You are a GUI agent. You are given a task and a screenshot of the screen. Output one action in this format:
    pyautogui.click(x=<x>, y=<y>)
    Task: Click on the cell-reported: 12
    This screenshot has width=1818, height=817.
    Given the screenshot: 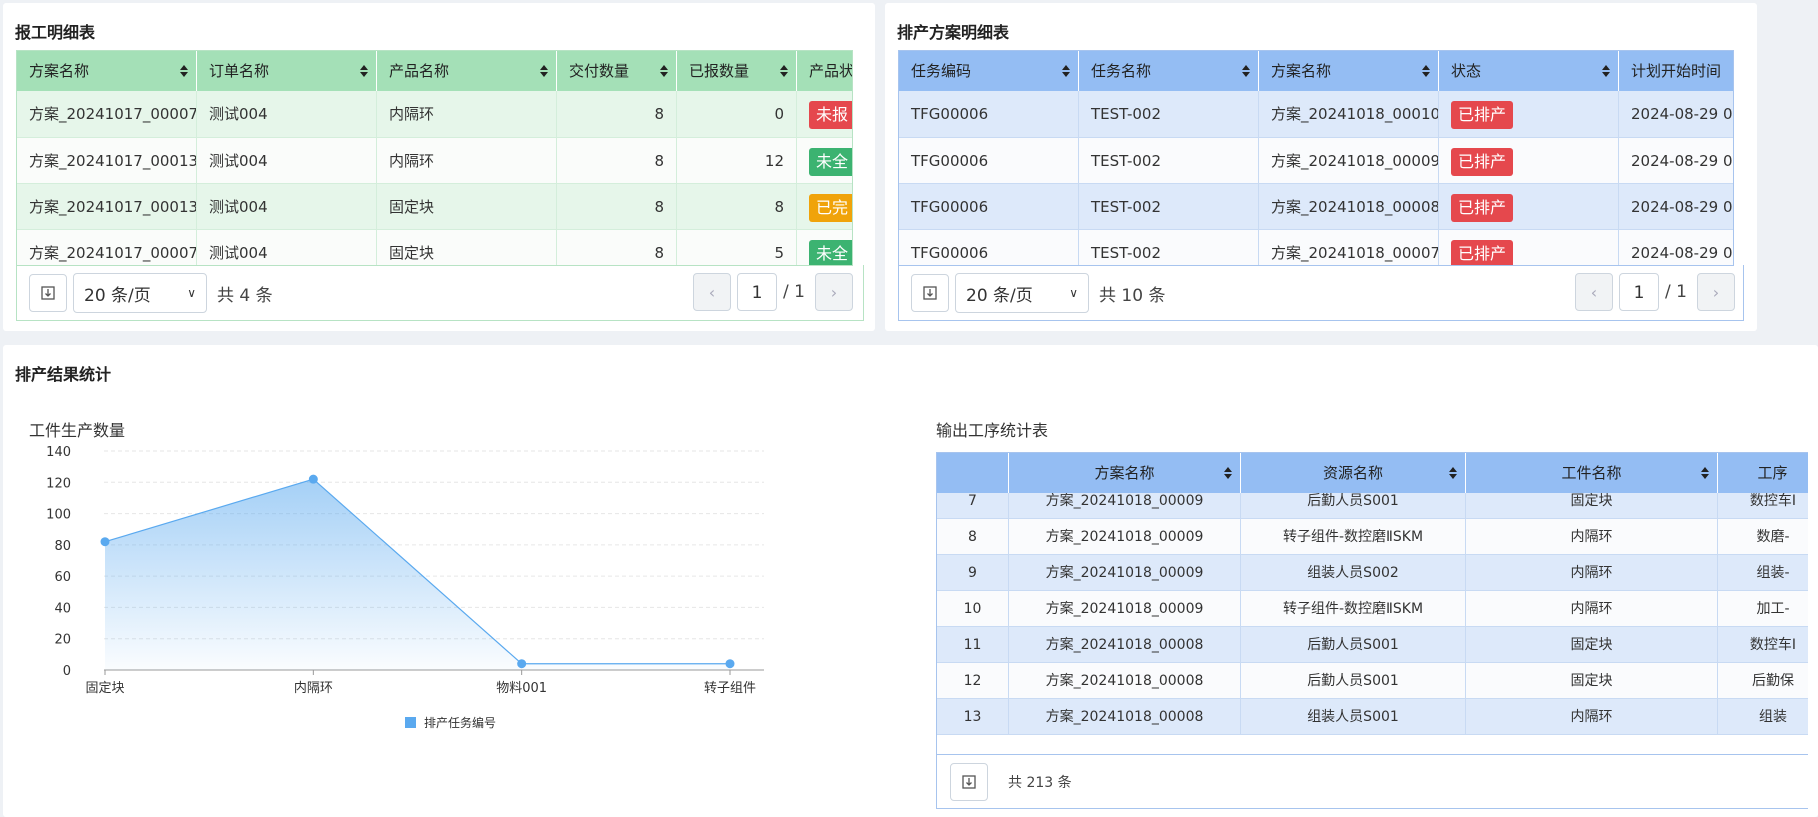 What is the action you would take?
    pyautogui.click(x=737, y=161)
    